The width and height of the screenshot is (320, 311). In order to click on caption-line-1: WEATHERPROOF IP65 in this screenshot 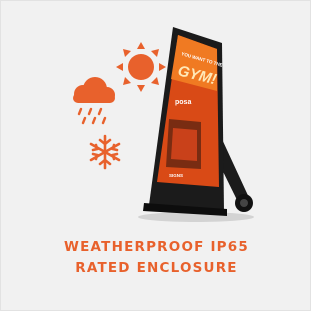, I will do `click(156, 247)`.